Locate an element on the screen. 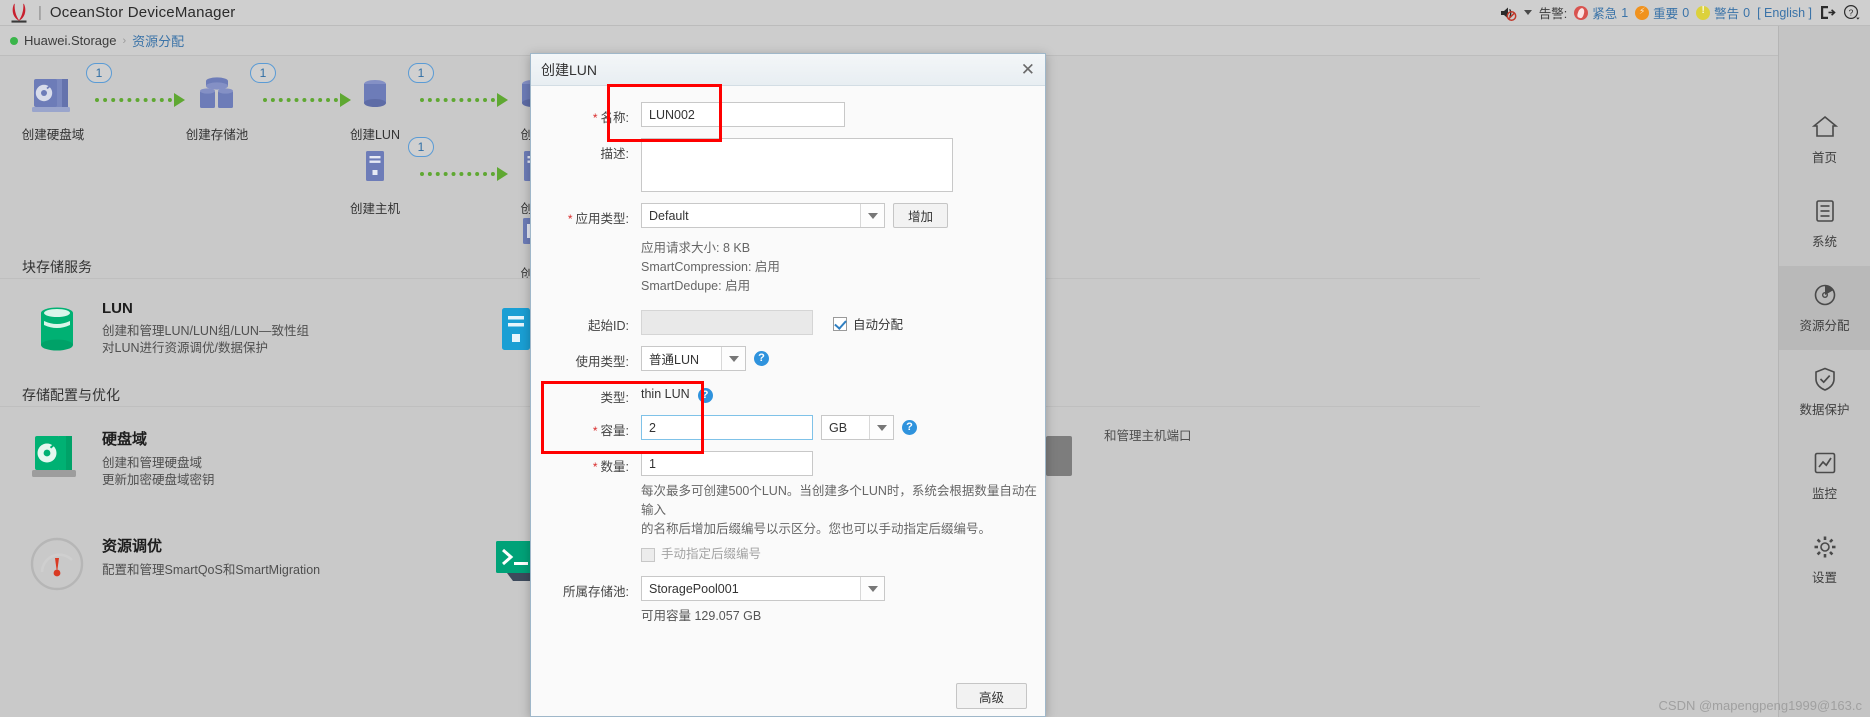  card-resource-tuning: 资源调优 配置和管理SmartQoS和SmartMigration is located at coordinates (258, 564).